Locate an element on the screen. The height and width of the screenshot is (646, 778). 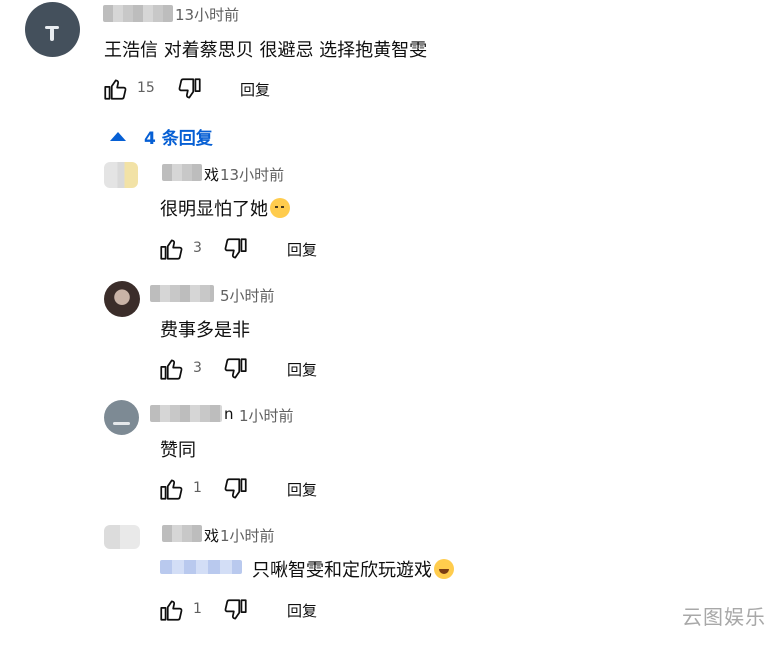
replies-toggle: 4 条回复 is located at coordinates (161, 137).